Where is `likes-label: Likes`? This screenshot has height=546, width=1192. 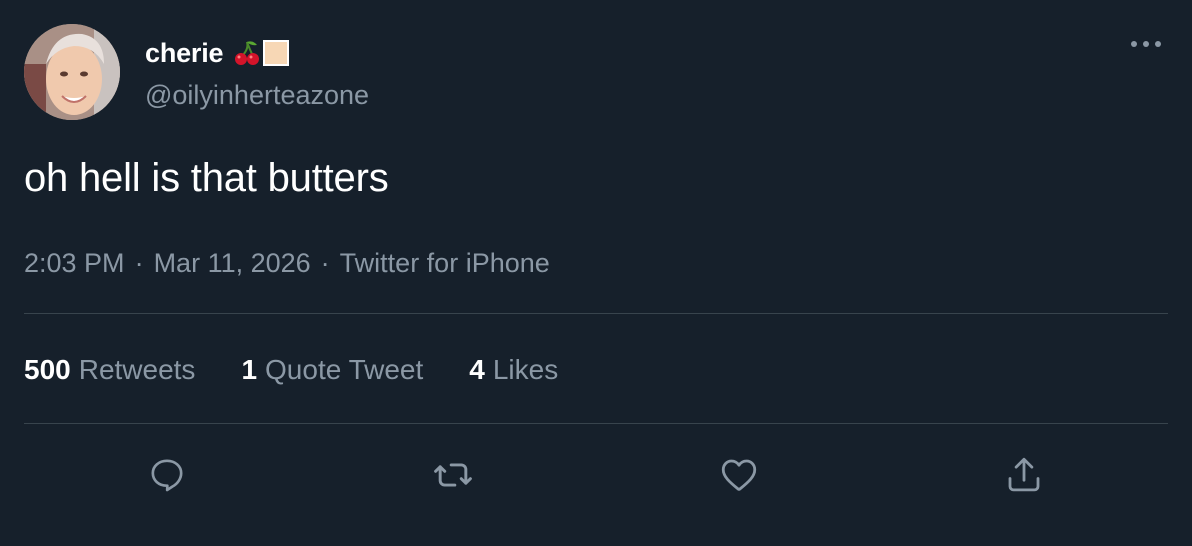
likes-label: Likes is located at coordinates (525, 369).